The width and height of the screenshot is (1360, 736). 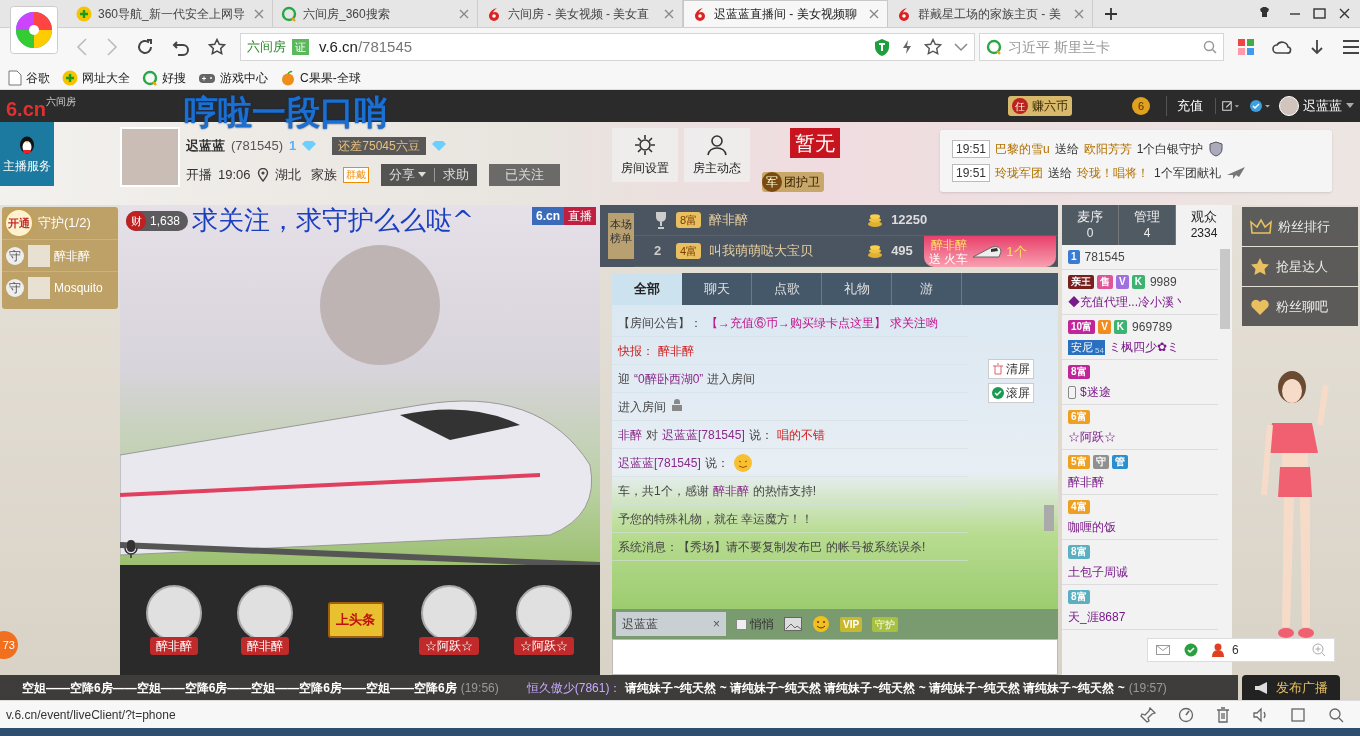 What do you see at coordinates (1336, 714) in the screenshot?
I see `search-icon` at bounding box center [1336, 714].